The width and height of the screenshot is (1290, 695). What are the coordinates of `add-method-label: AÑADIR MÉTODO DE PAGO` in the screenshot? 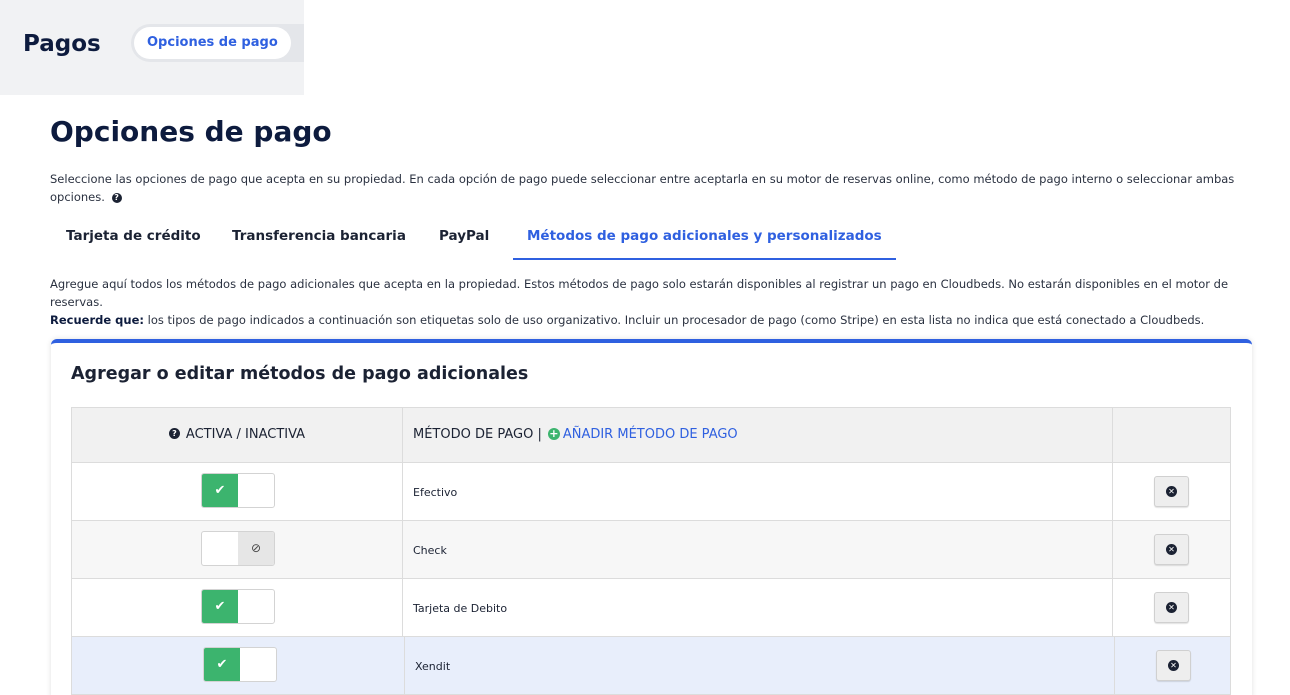 It's located at (650, 434).